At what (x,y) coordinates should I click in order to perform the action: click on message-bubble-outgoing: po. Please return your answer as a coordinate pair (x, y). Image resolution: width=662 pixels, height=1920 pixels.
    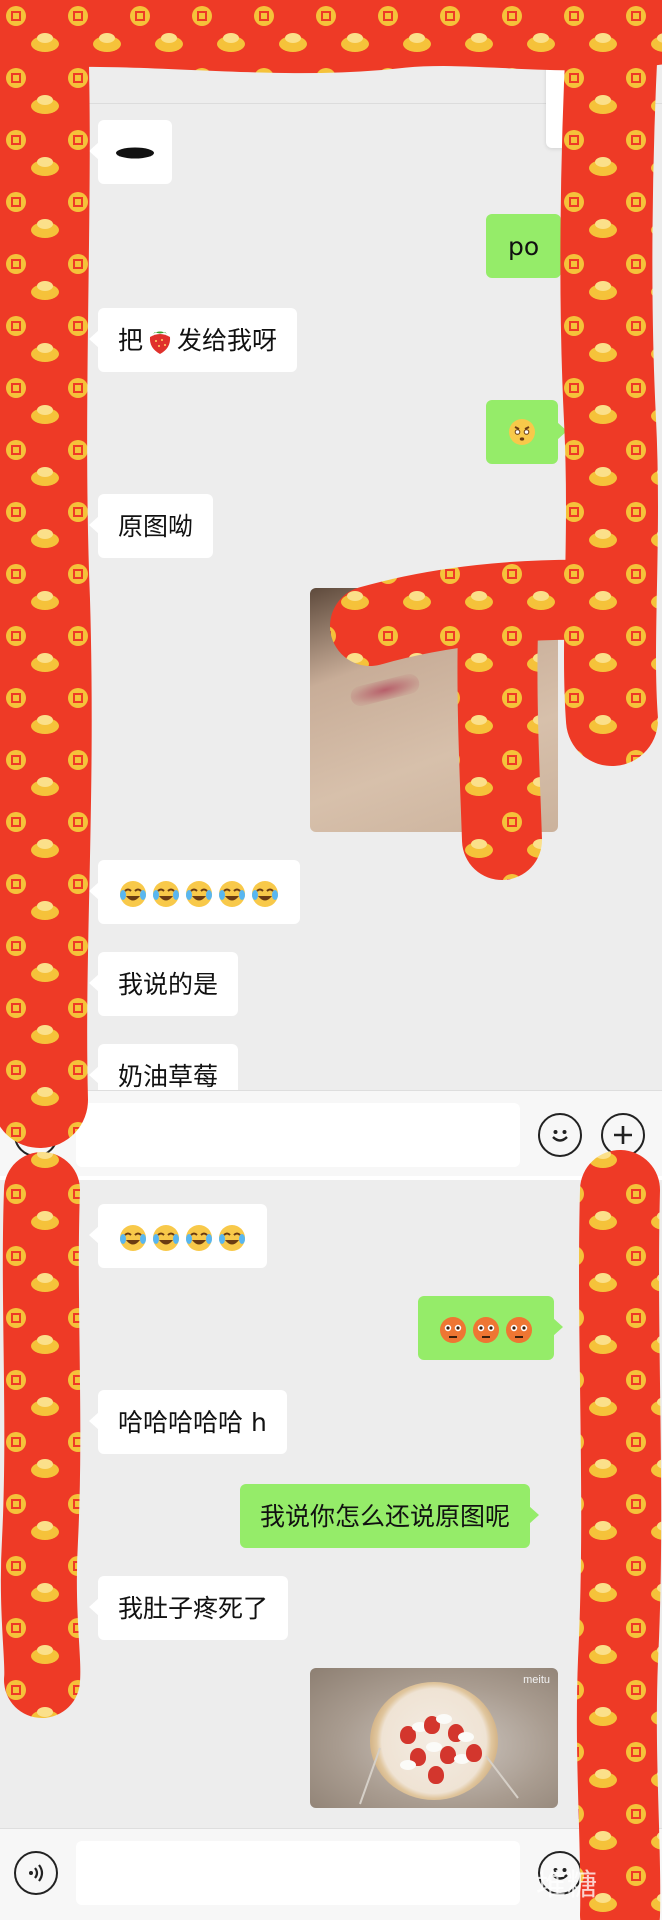
    Looking at the image, I should click on (528, 246).